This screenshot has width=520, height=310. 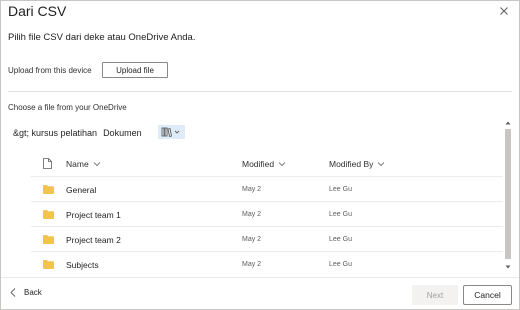 What do you see at coordinates (435, 295) in the screenshot?
I see `next-button: Next` at bounding box center [435, 295].